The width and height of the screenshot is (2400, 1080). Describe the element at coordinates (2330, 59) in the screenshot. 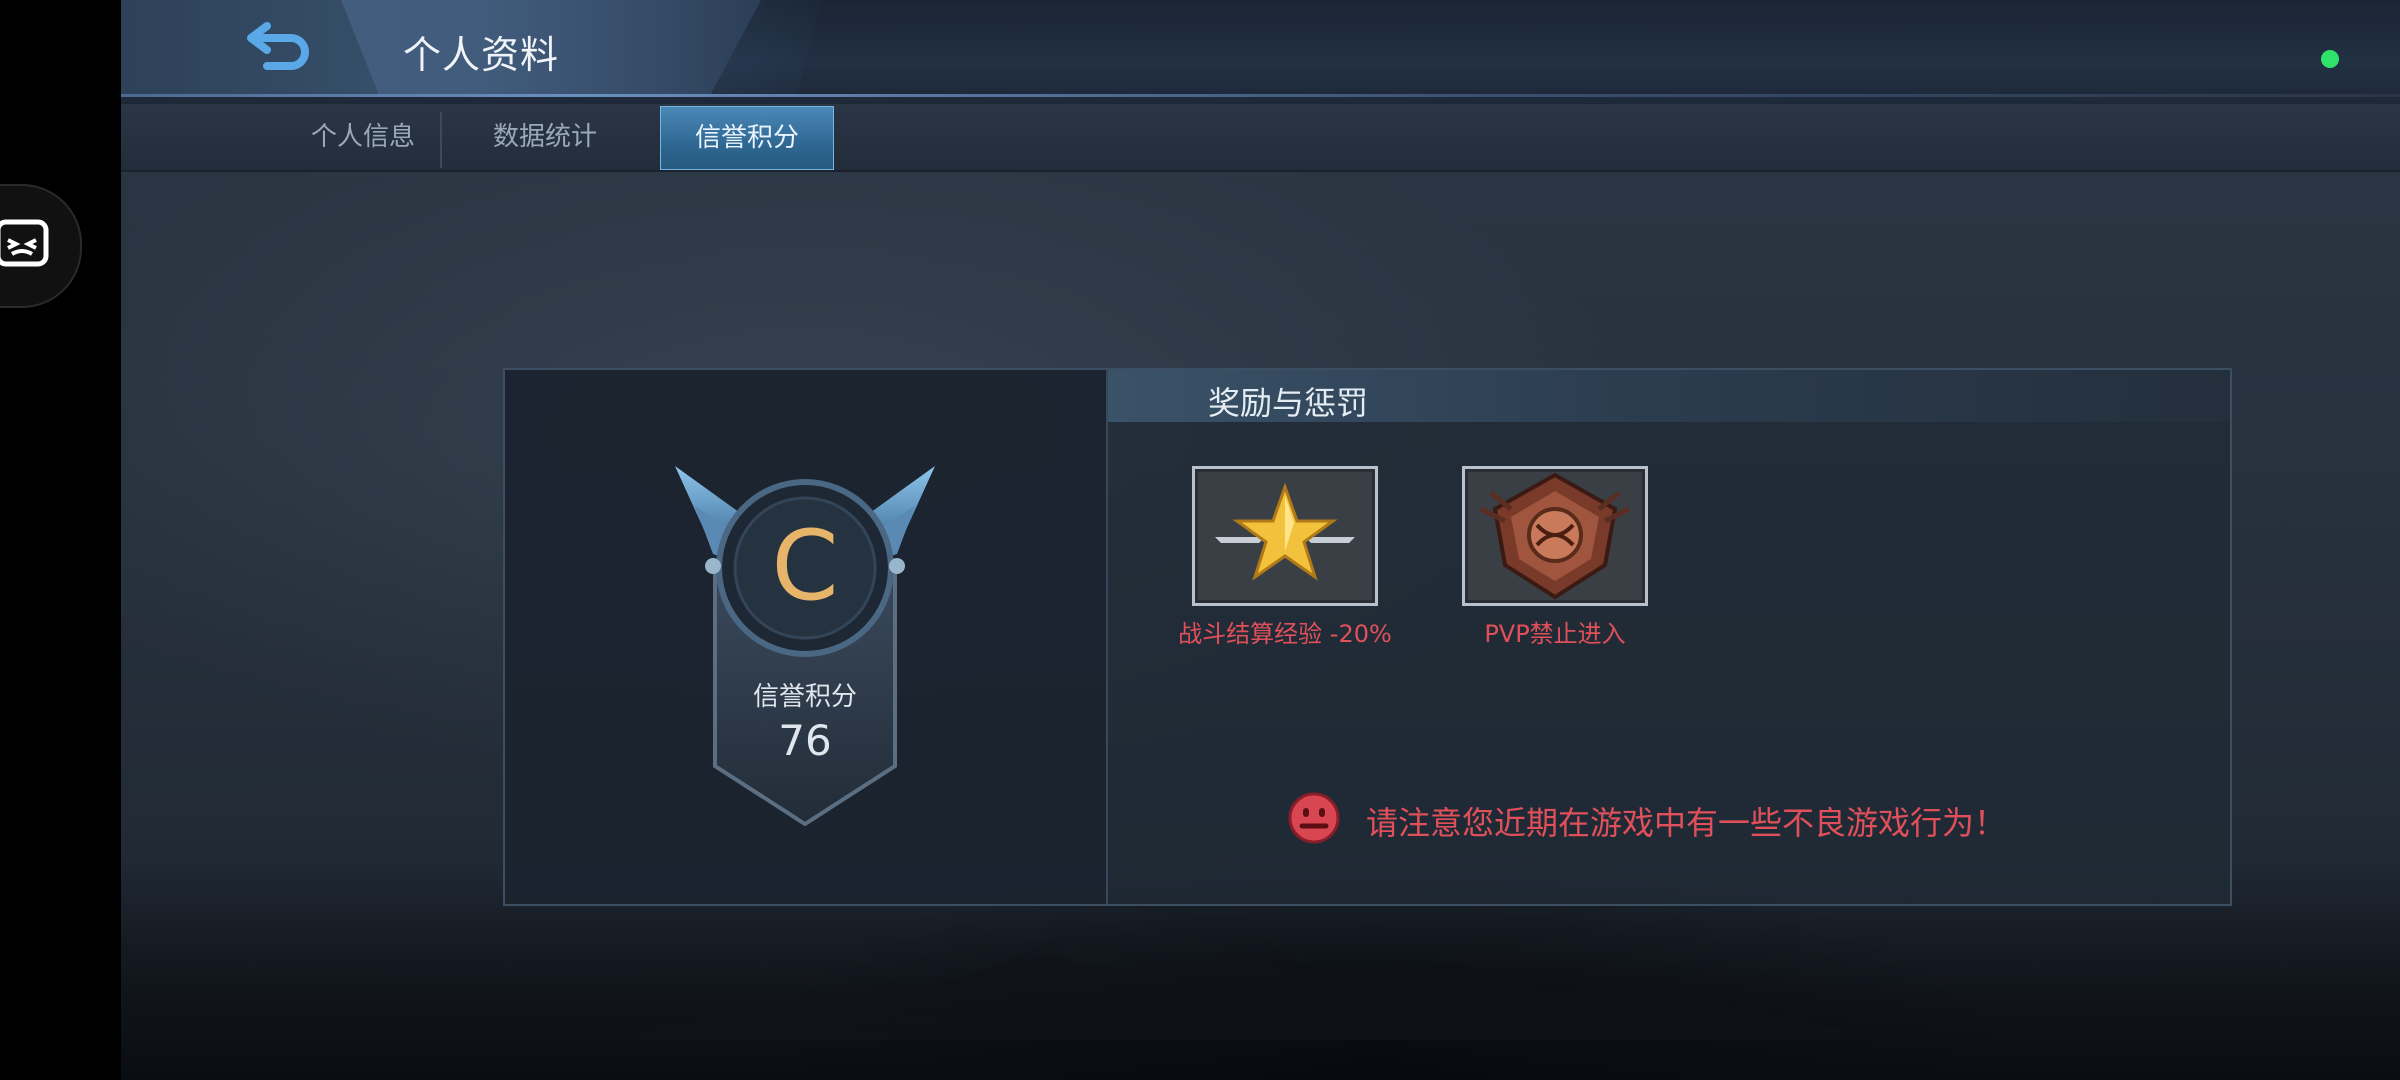

I see `status-indicator-dot` at that location.